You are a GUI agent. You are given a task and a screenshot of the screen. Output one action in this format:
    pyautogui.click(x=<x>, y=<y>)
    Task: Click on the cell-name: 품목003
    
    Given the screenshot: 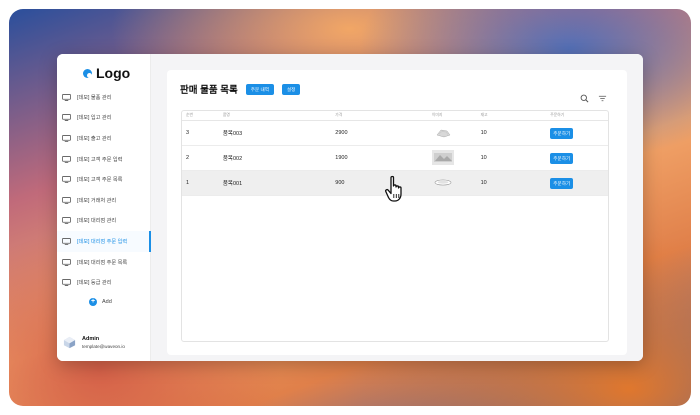 What is the action you would take?
    pyautogui.click(x=232, y=134)
    